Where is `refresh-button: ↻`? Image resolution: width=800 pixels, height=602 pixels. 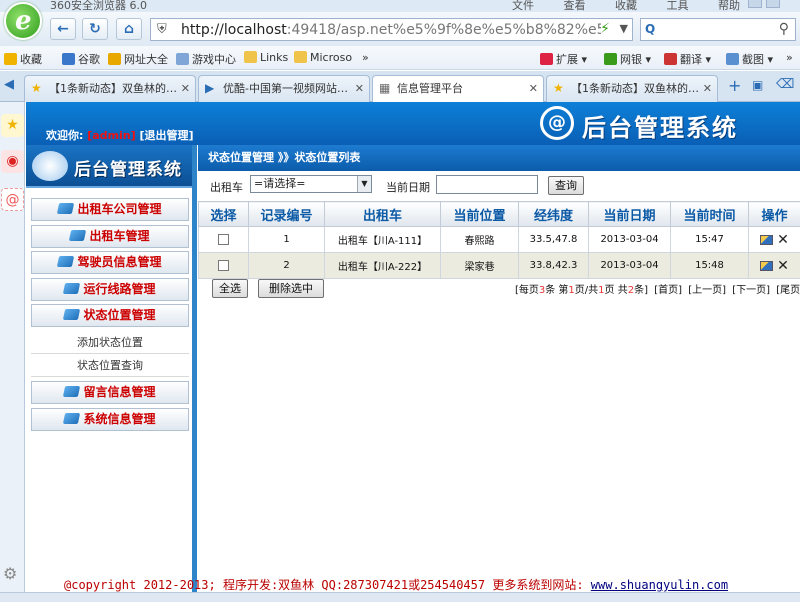 refresh-button: ↻ is located at coordinates (95, 29).